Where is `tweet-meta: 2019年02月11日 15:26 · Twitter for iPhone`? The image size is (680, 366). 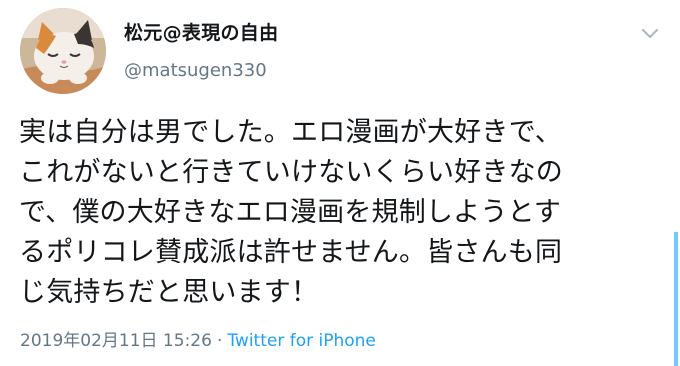 tweet-meta: 2019年02月11日 15:26 · Twitter for iPhone is located at coordinates (198, 338).